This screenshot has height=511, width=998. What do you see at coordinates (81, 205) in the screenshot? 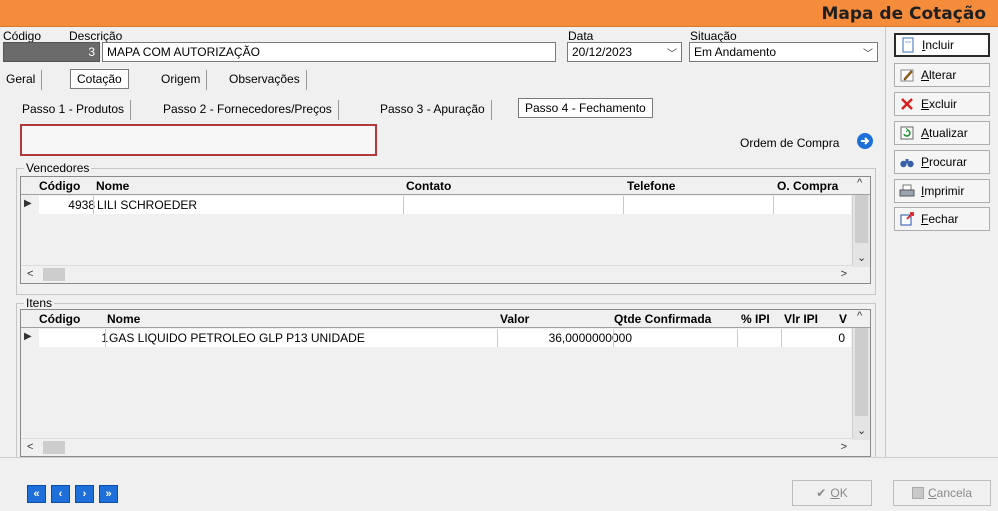
I see `cell-codigo: 4938` at bounding box center [81, 205].